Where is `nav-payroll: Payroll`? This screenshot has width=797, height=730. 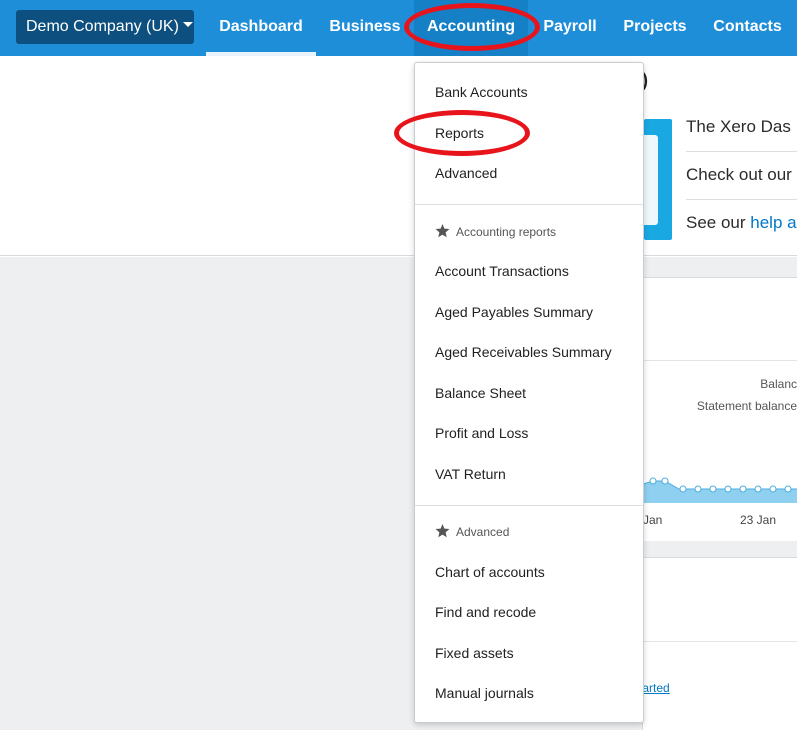
nav-payroll: Payroll is located at coordinates (570, 28).